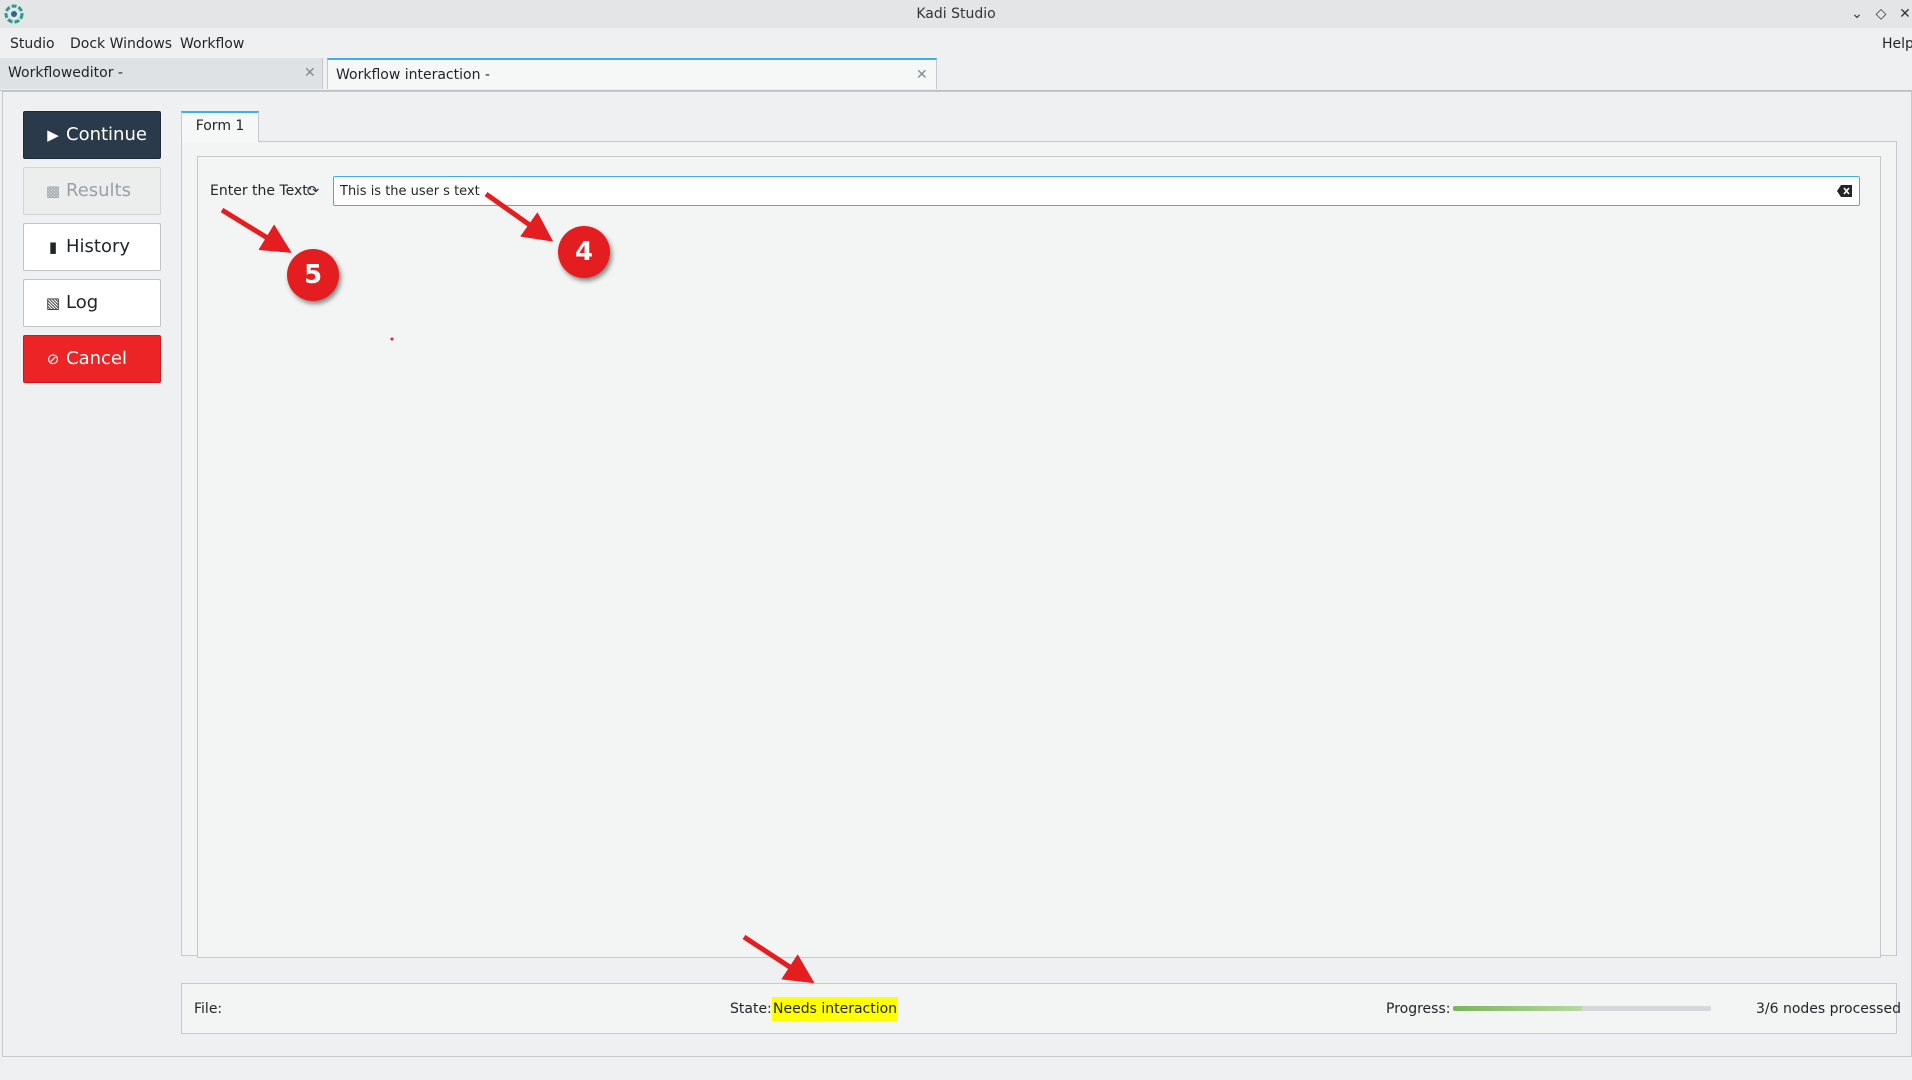  Describe the element at coordinates (313, 275) in the screenshot. I see `annotation-badge-5: 5` at that location.